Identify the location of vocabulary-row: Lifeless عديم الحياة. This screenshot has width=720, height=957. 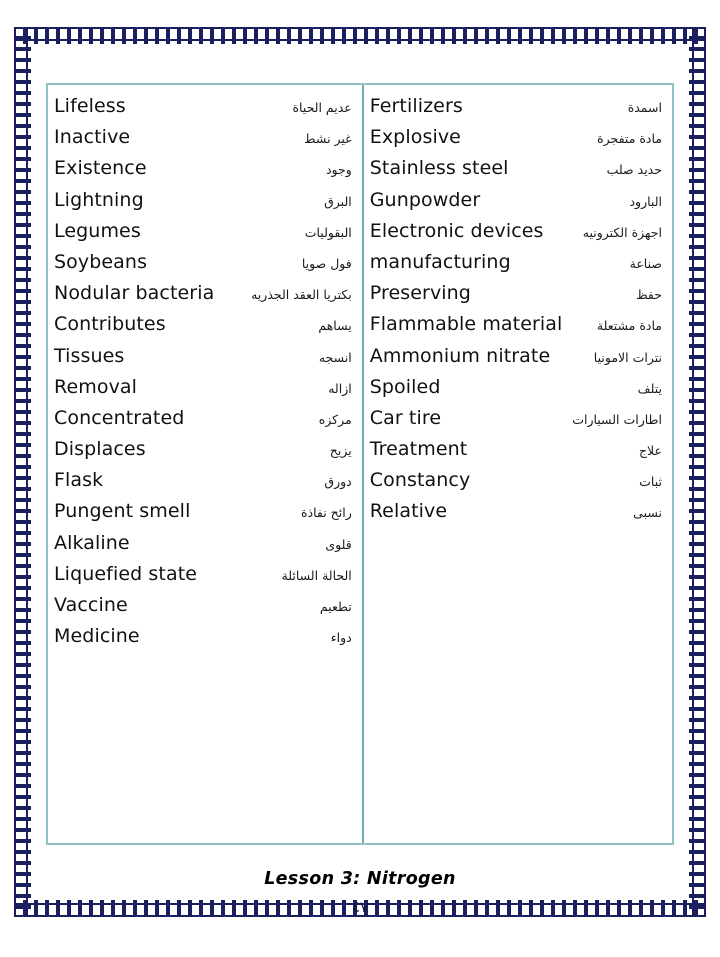
(203, 106).